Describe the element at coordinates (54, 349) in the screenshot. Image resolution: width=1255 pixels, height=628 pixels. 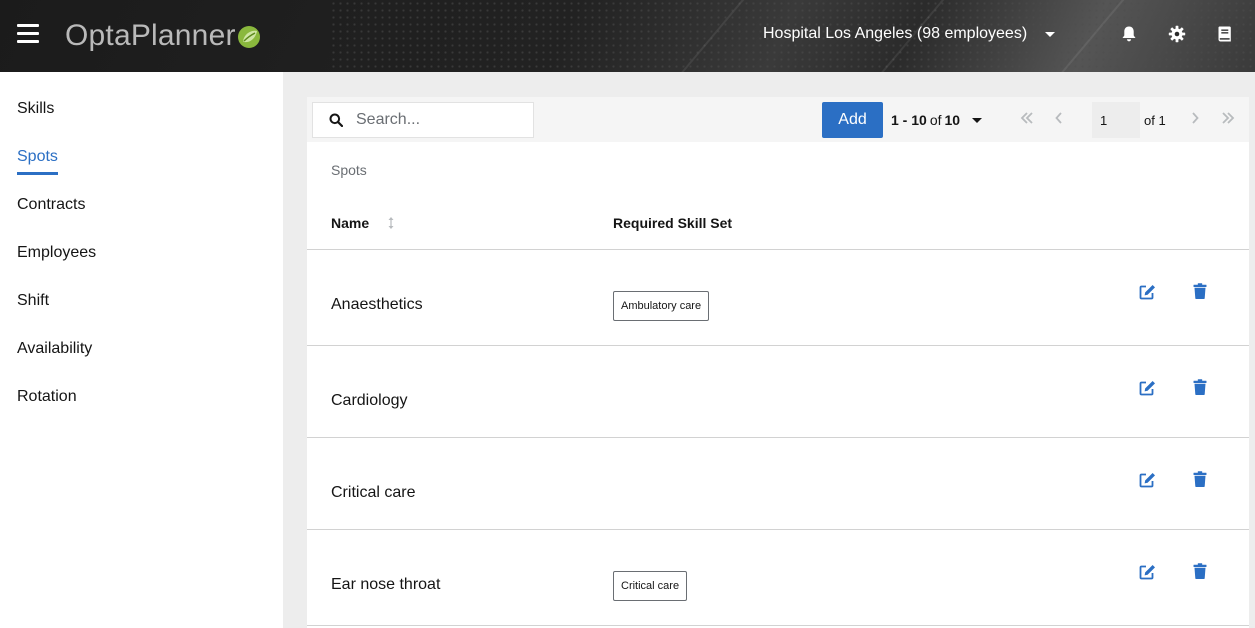
I see `sidebar-item-availability: Availability` at that location.